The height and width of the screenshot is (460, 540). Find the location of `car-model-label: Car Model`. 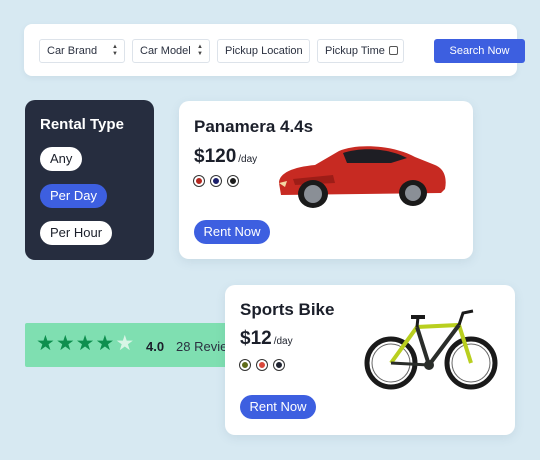

car-model-label: Car Model is located at coordinates (165, 51).